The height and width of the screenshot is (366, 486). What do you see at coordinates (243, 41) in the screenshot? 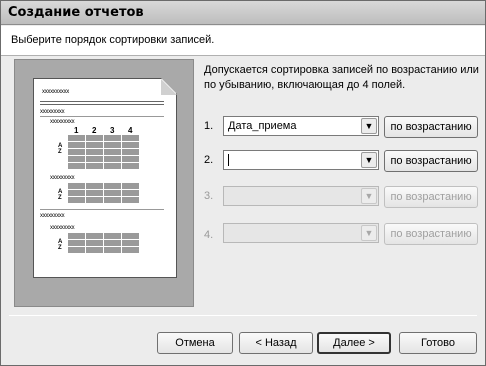
I see `instruction-band: Выберите порядок сортировки записей.` at bounding box center [243, 41].